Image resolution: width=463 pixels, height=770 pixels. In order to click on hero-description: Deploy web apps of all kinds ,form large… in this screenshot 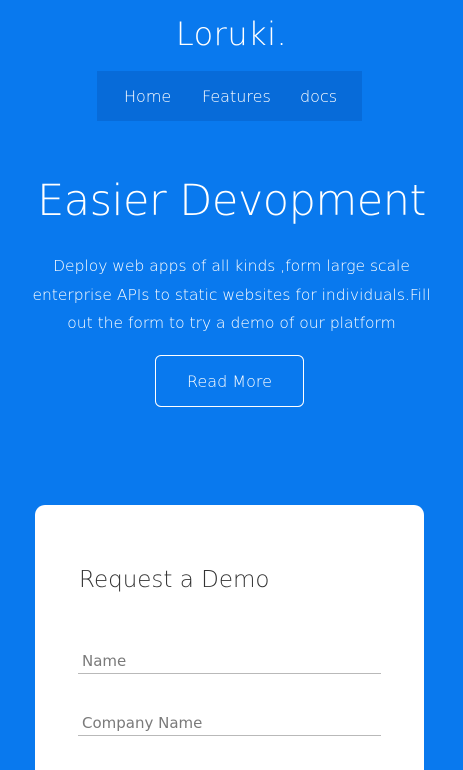, I will do `click(231, 294)`.